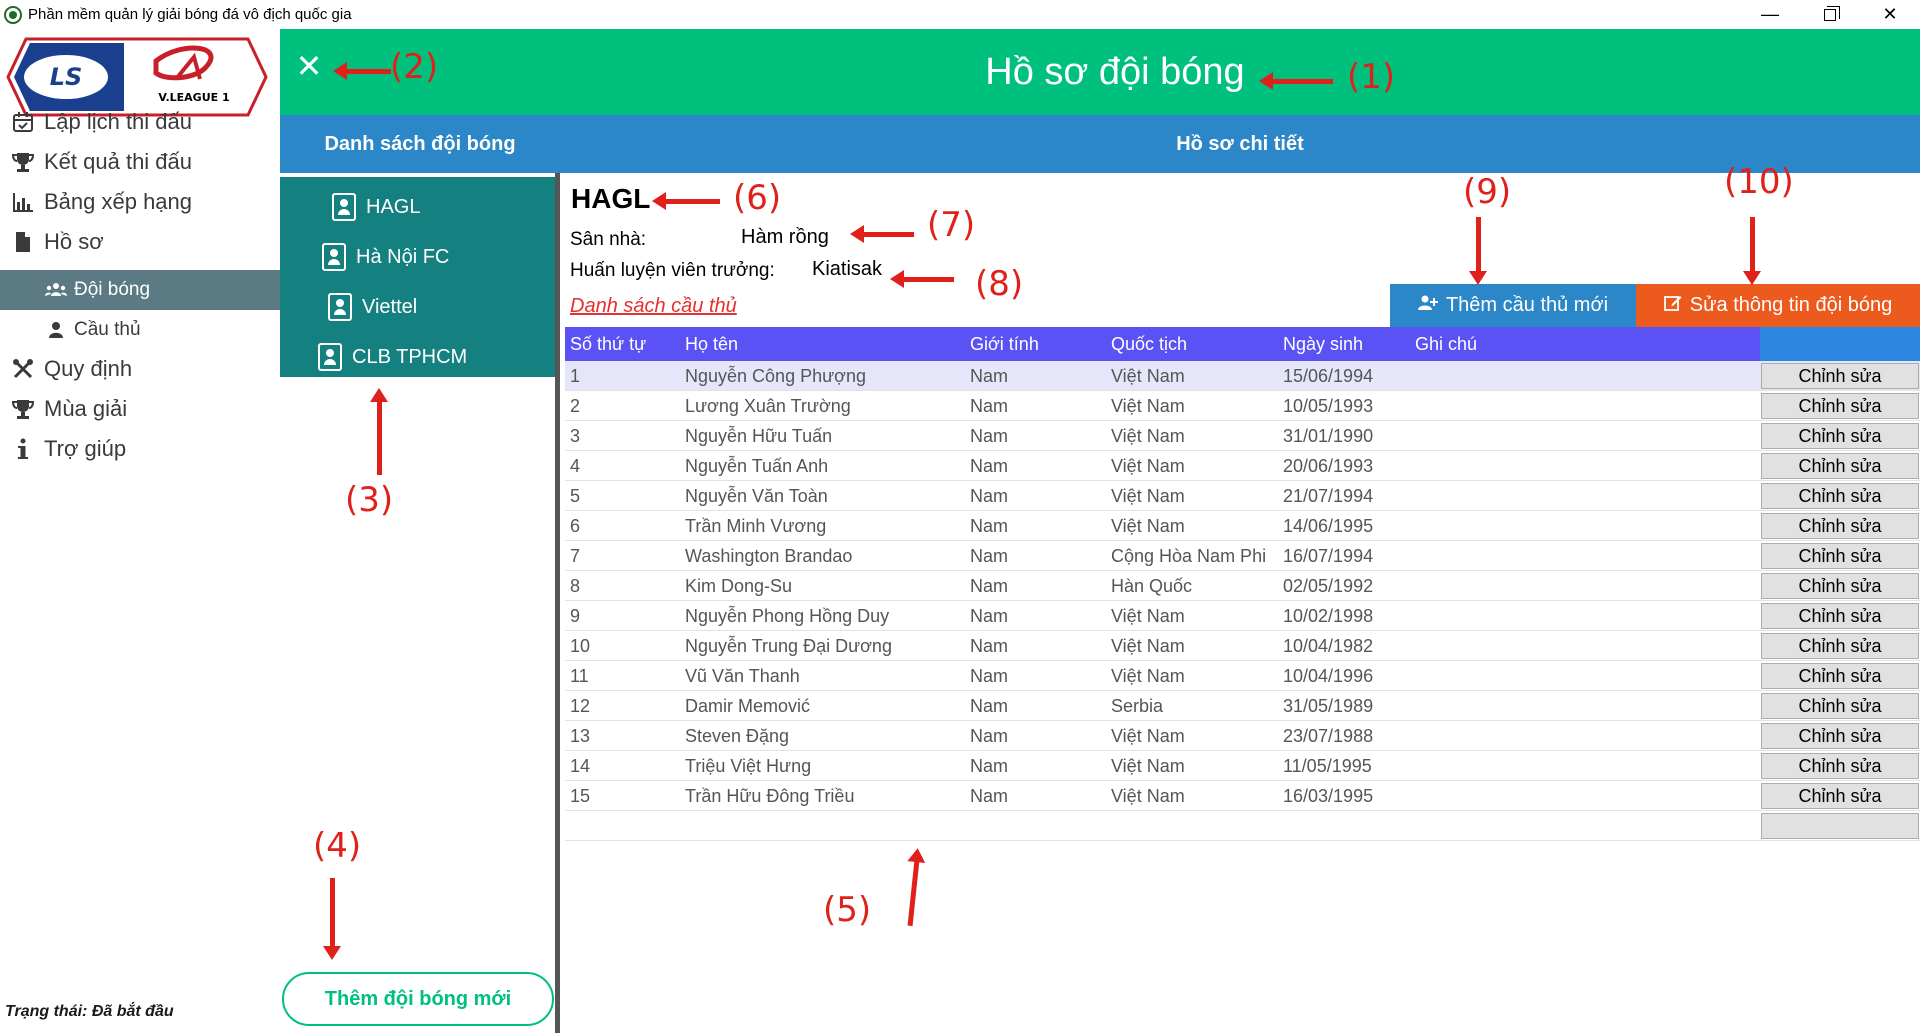 The image size is (1920, 1033). What do you see at coordinates (385, 257) in the screenshot?
I see `team-item-hanoi-fc: Hà Nội FC` at bounding box center [385, 257].